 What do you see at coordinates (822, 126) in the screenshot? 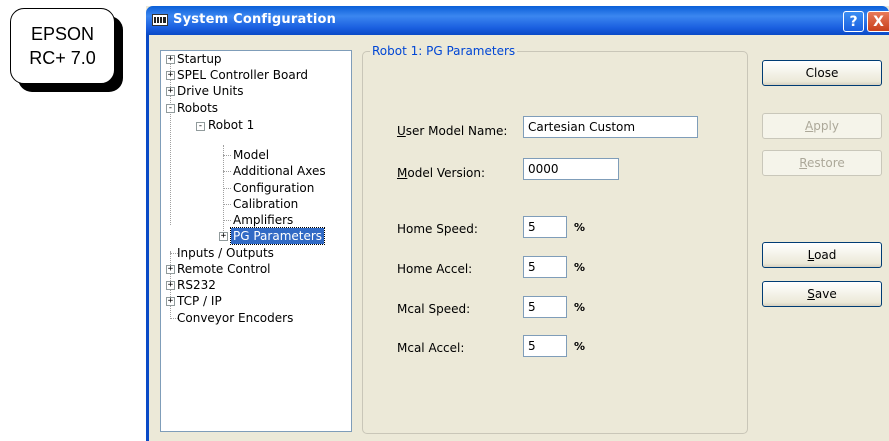
I see `apply-button: Apply` at bounding box center [822, 126].